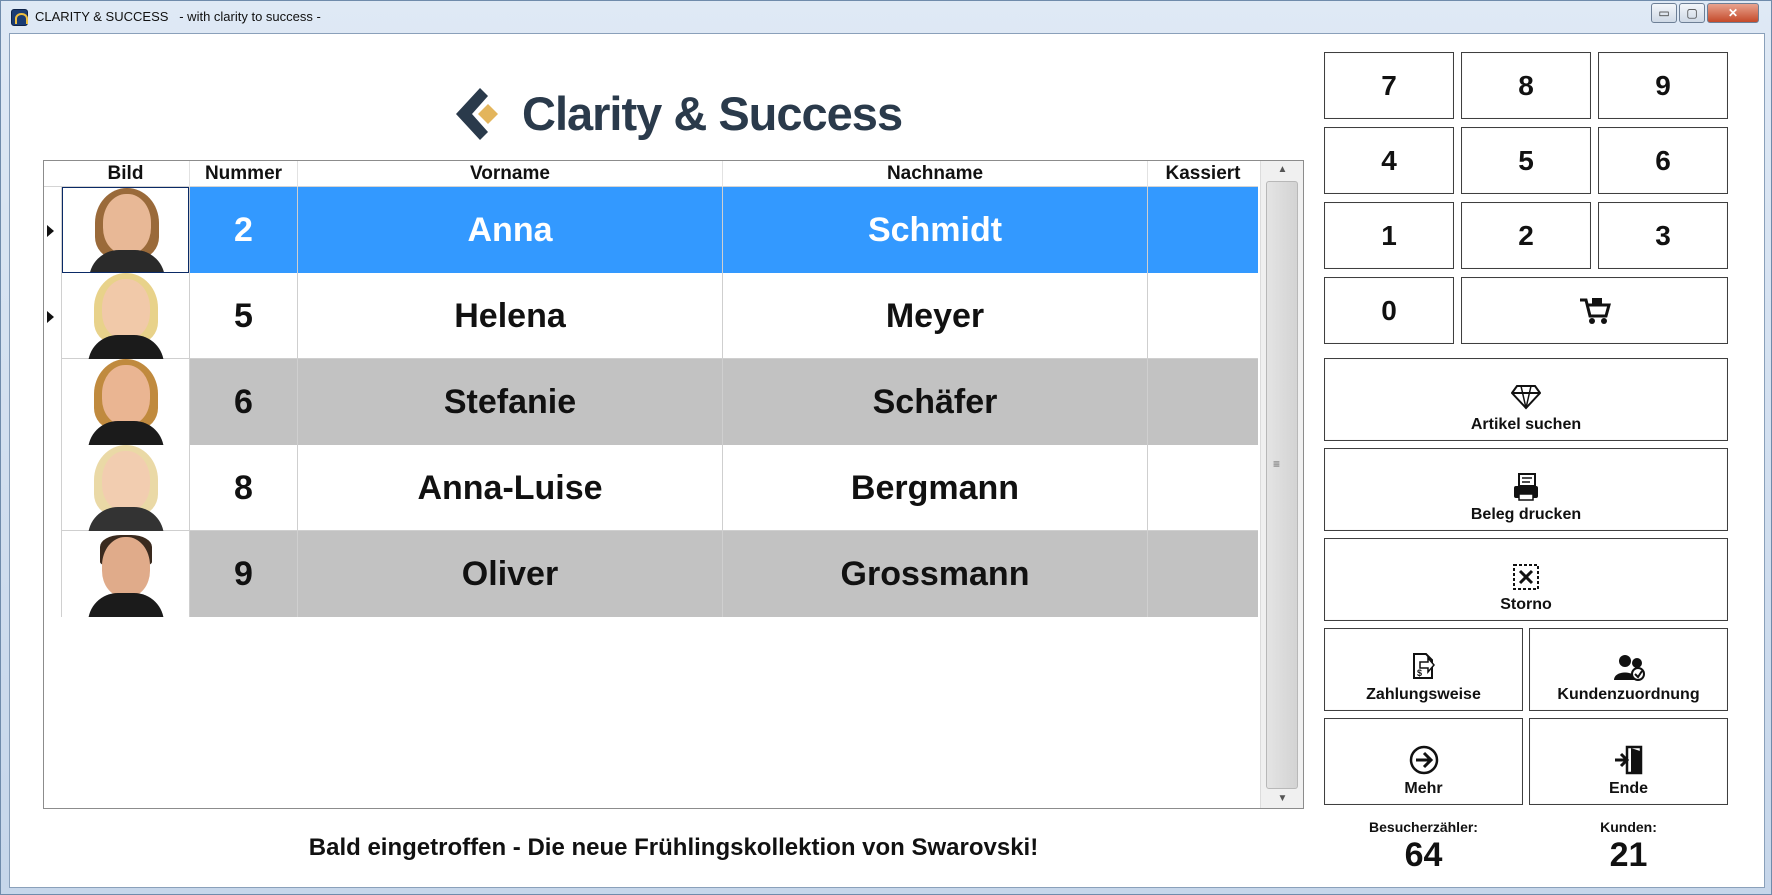 This screenshot has width=1772, height=895. I want to click on scroll-thumb, so click(1282, 485).